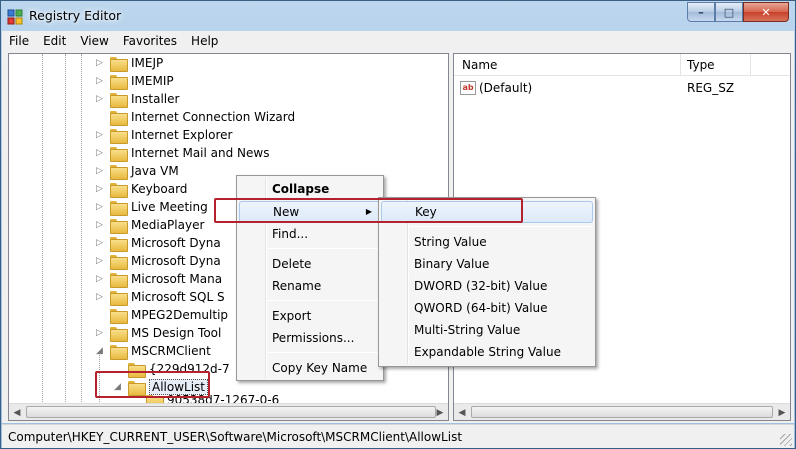  I want to click on menu-view: View, so click(94, 41).